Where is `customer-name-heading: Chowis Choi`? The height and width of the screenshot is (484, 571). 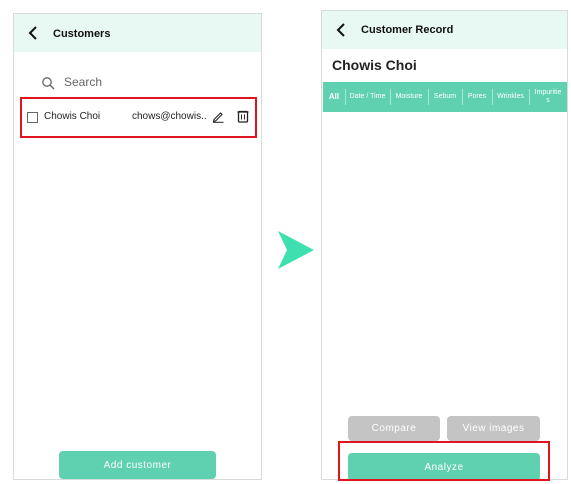
customer-name-heading: Chowis Choi is located at coordinates (374, 65).